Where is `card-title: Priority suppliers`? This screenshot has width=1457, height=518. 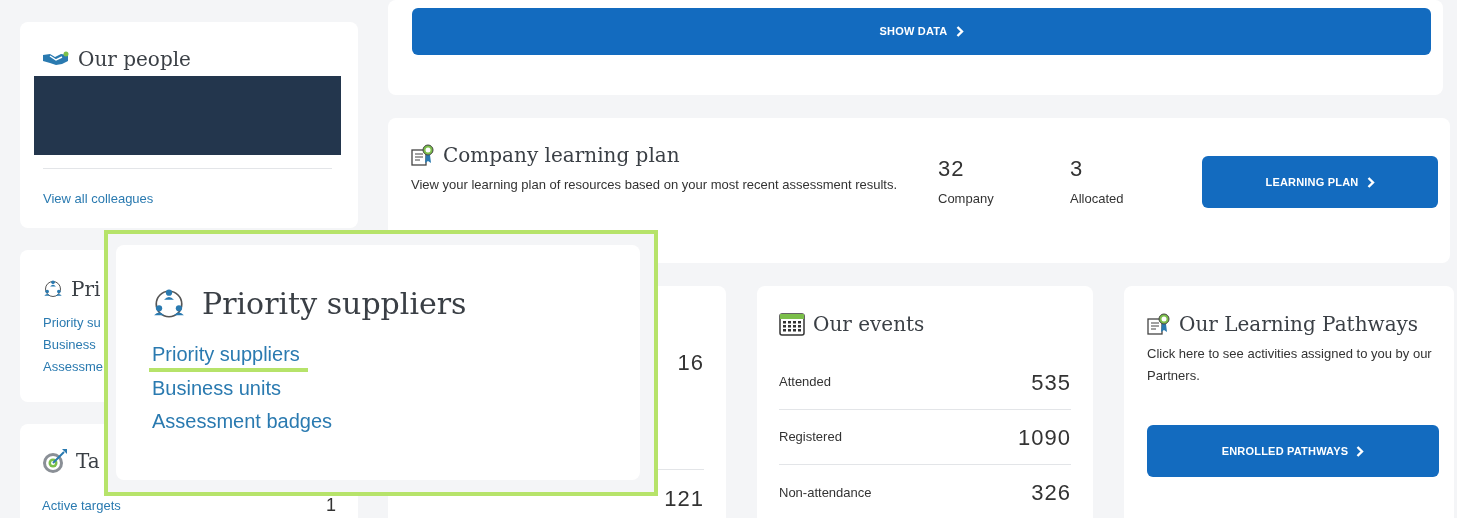
card-title: Priority suppliers is located at coordinates (334, 304).